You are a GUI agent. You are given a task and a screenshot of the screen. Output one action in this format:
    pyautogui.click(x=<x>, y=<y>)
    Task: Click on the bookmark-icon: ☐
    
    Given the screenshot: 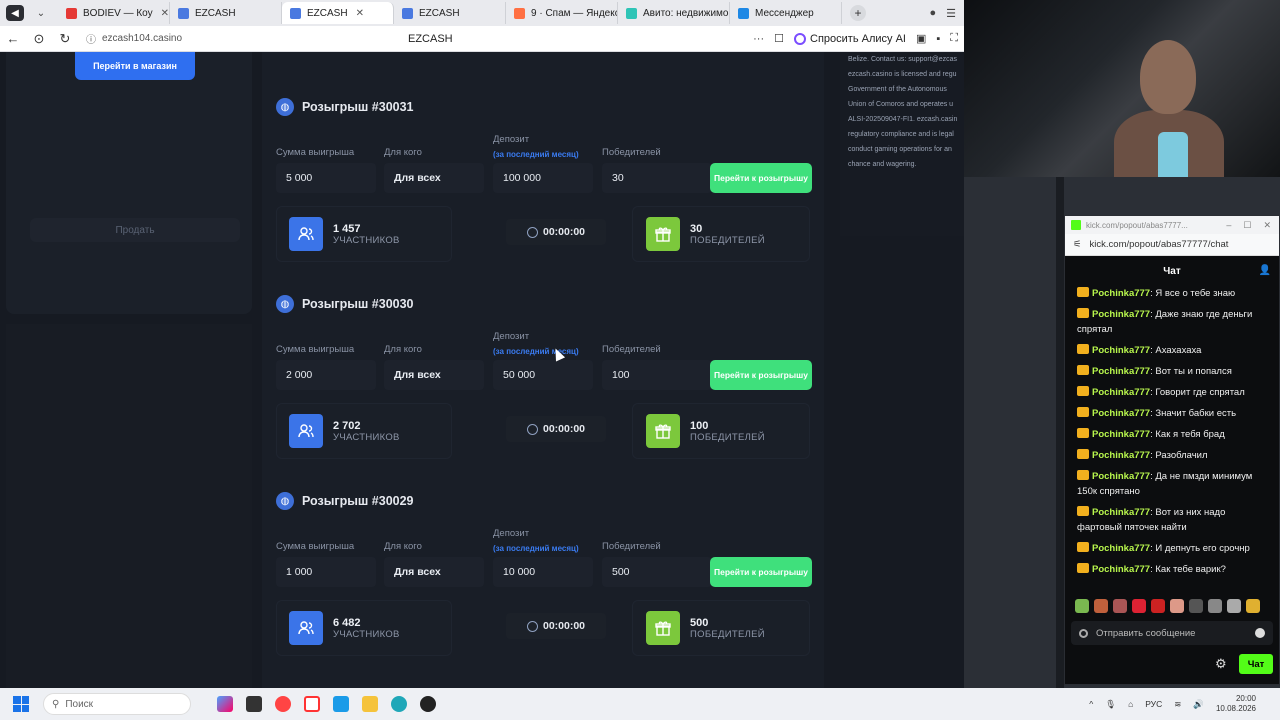 What is the action you would take?
    pyautogui.click(x=779, y=38)
    